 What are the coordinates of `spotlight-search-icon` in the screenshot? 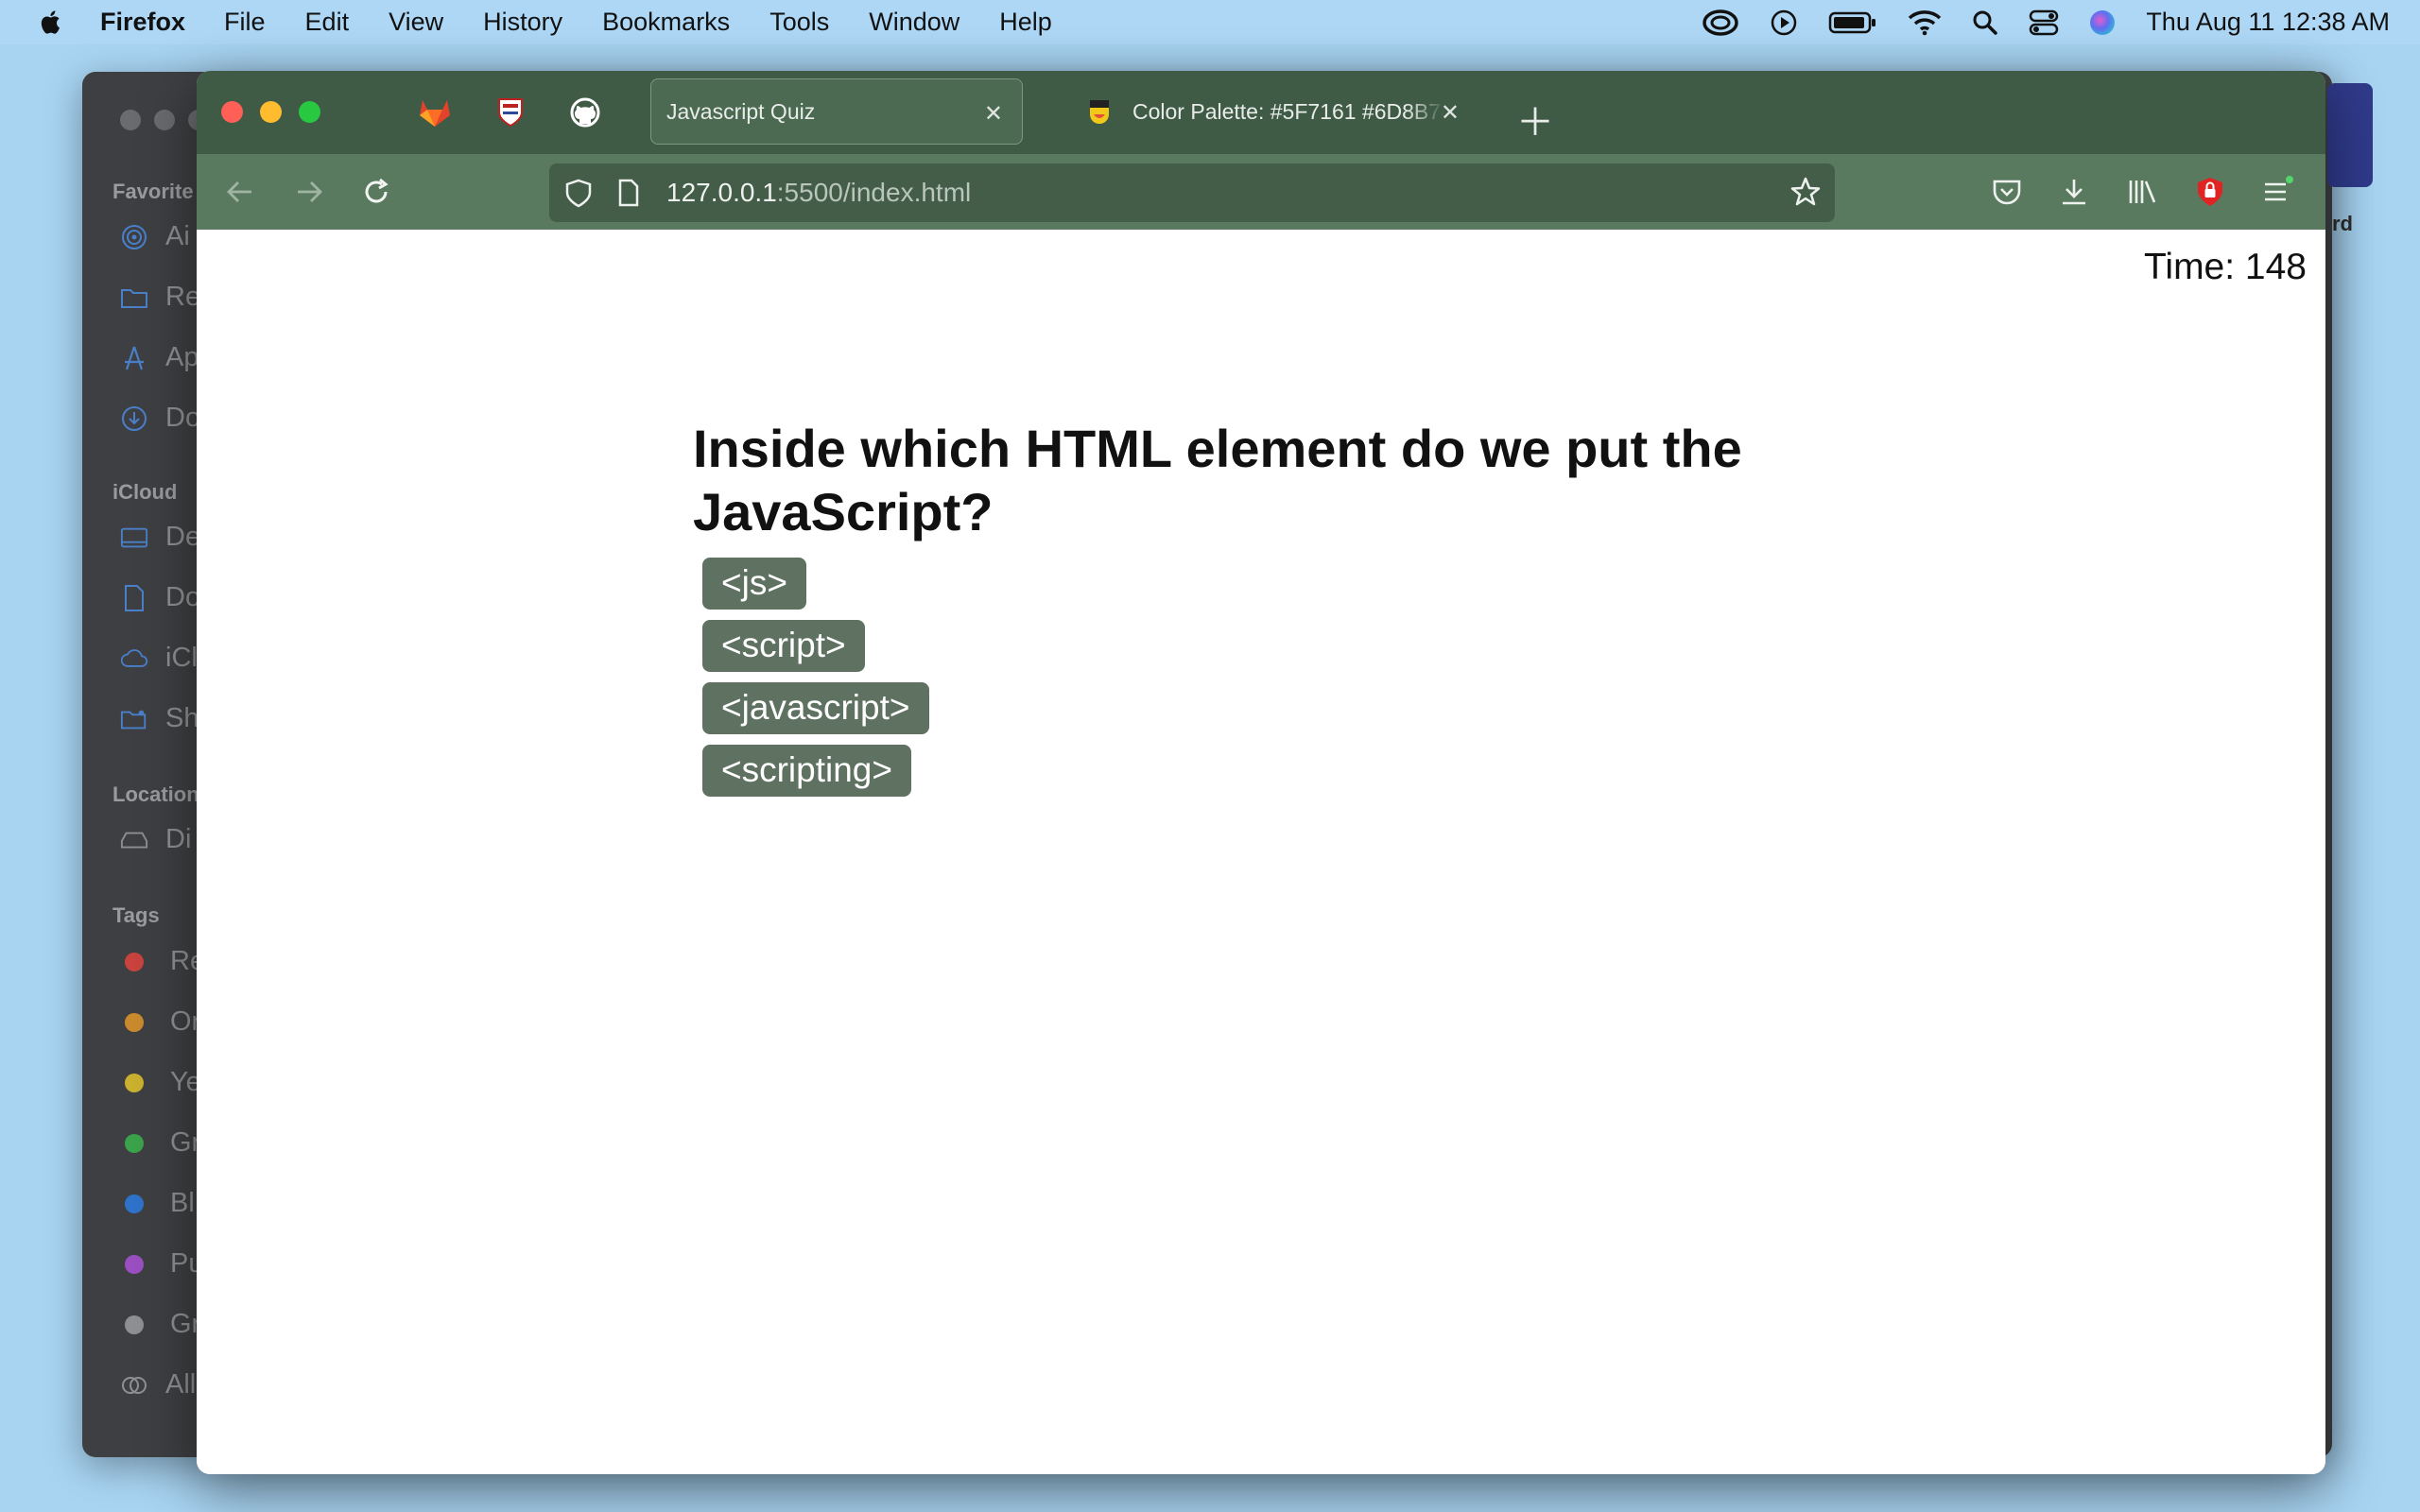 It's located at (1985, 22).